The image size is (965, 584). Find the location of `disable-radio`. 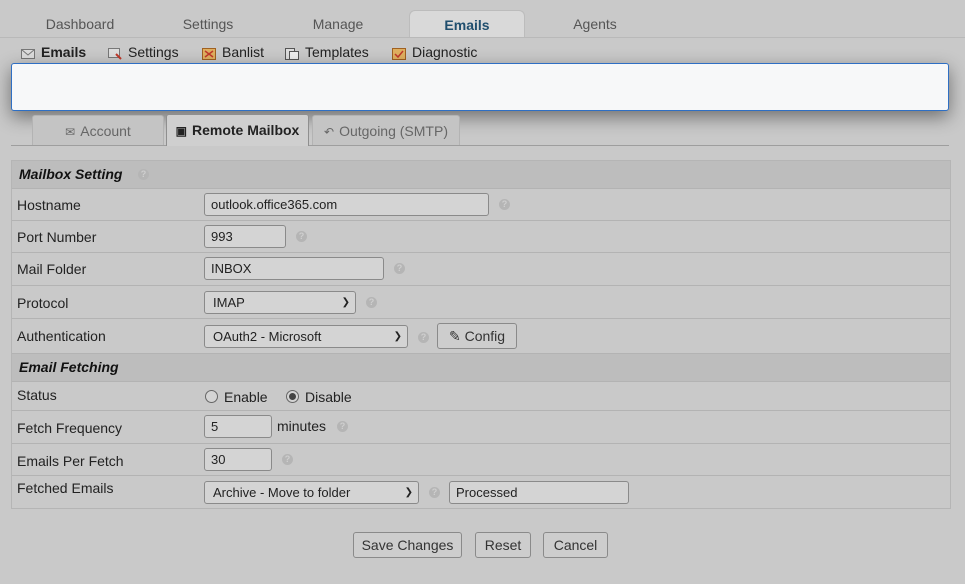

disable-radio is located at coordinates (292, 396).